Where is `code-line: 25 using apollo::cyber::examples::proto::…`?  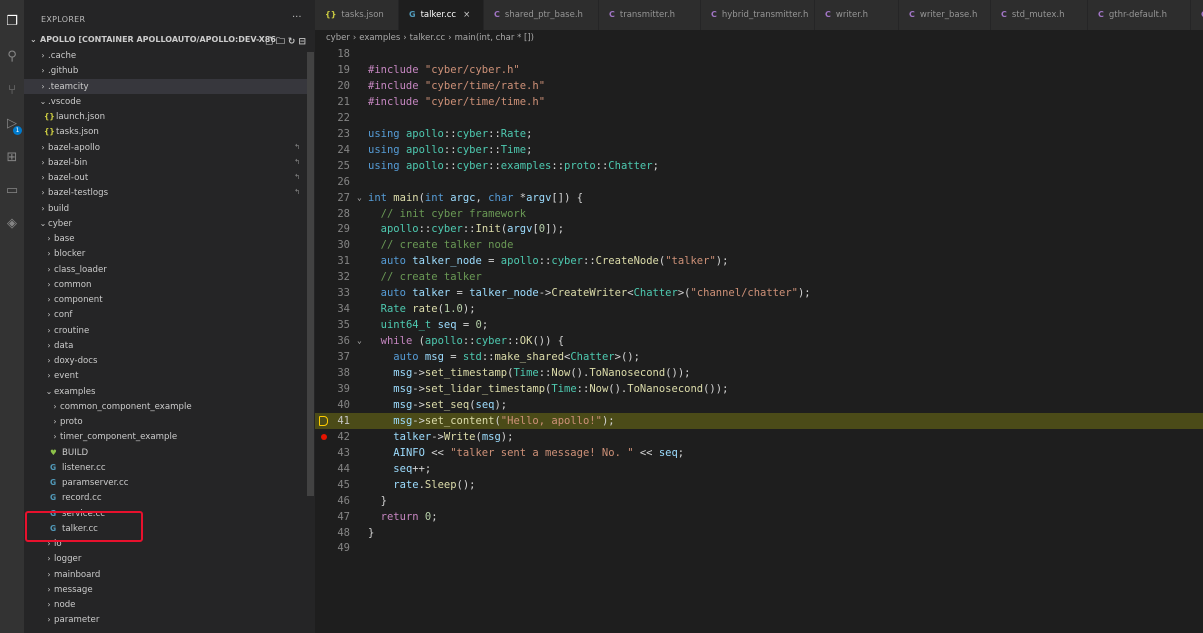 code-line: 25 using apollo::cyber::examples::proto::… is located at coordinates (759, 166).